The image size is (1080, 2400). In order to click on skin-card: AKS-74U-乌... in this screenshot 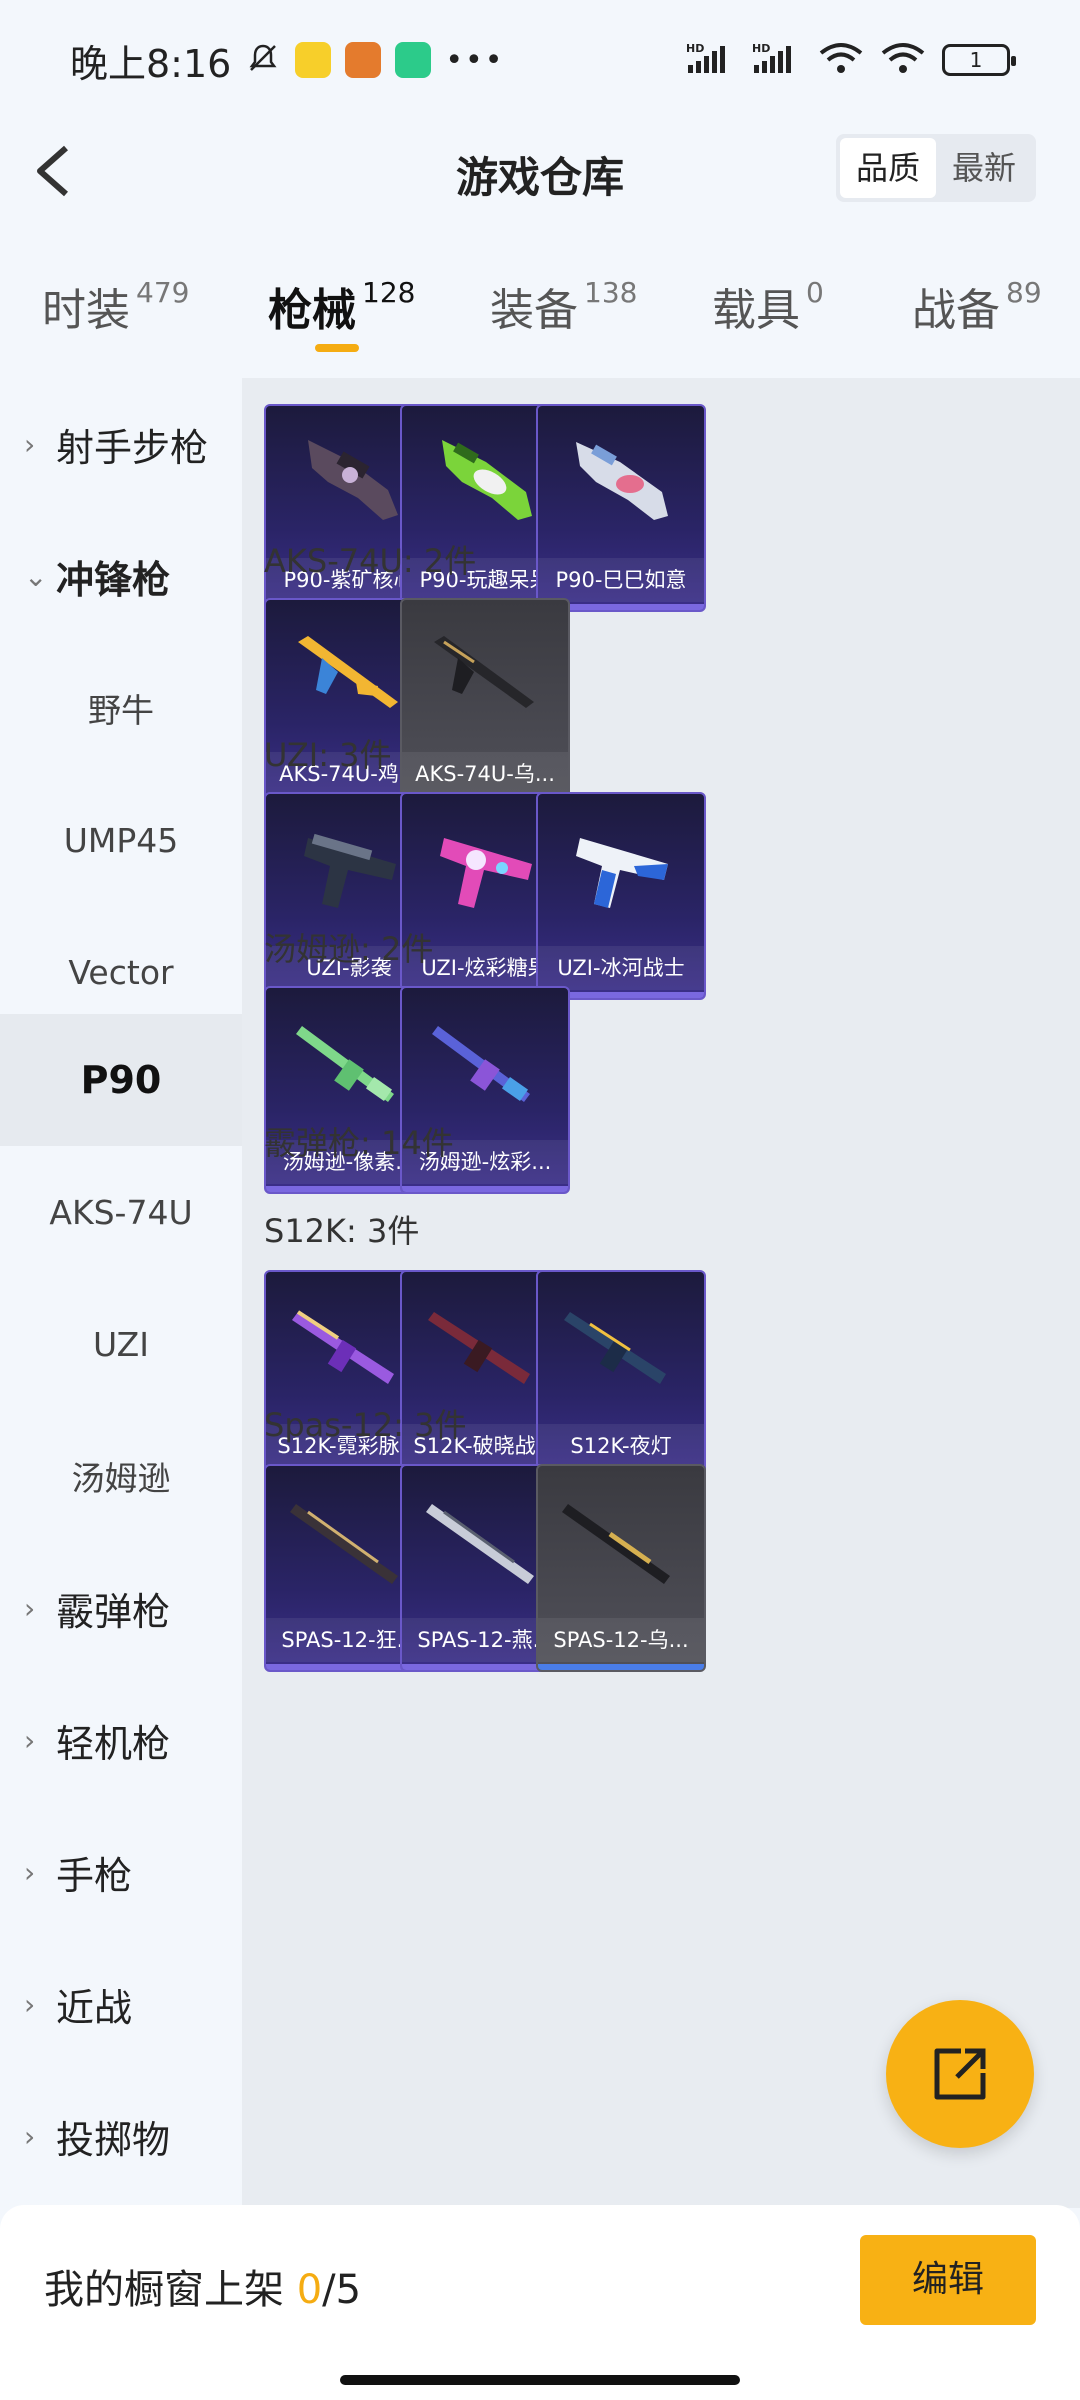, I will do `click(485, 702)`.